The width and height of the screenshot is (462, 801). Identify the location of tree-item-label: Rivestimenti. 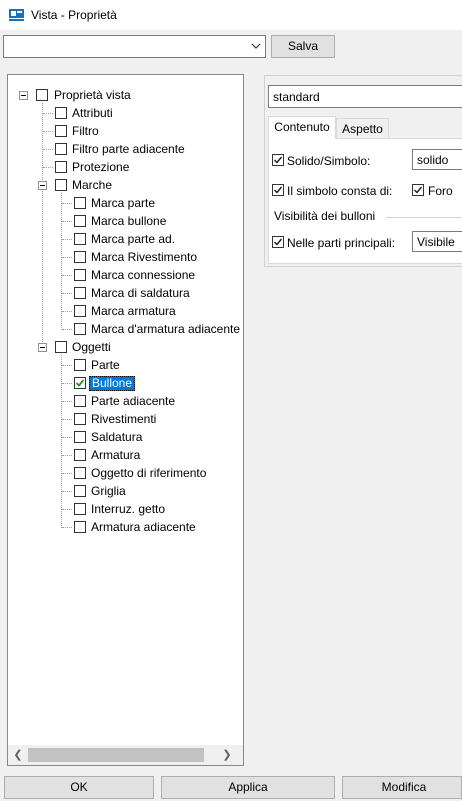
(124, 419).